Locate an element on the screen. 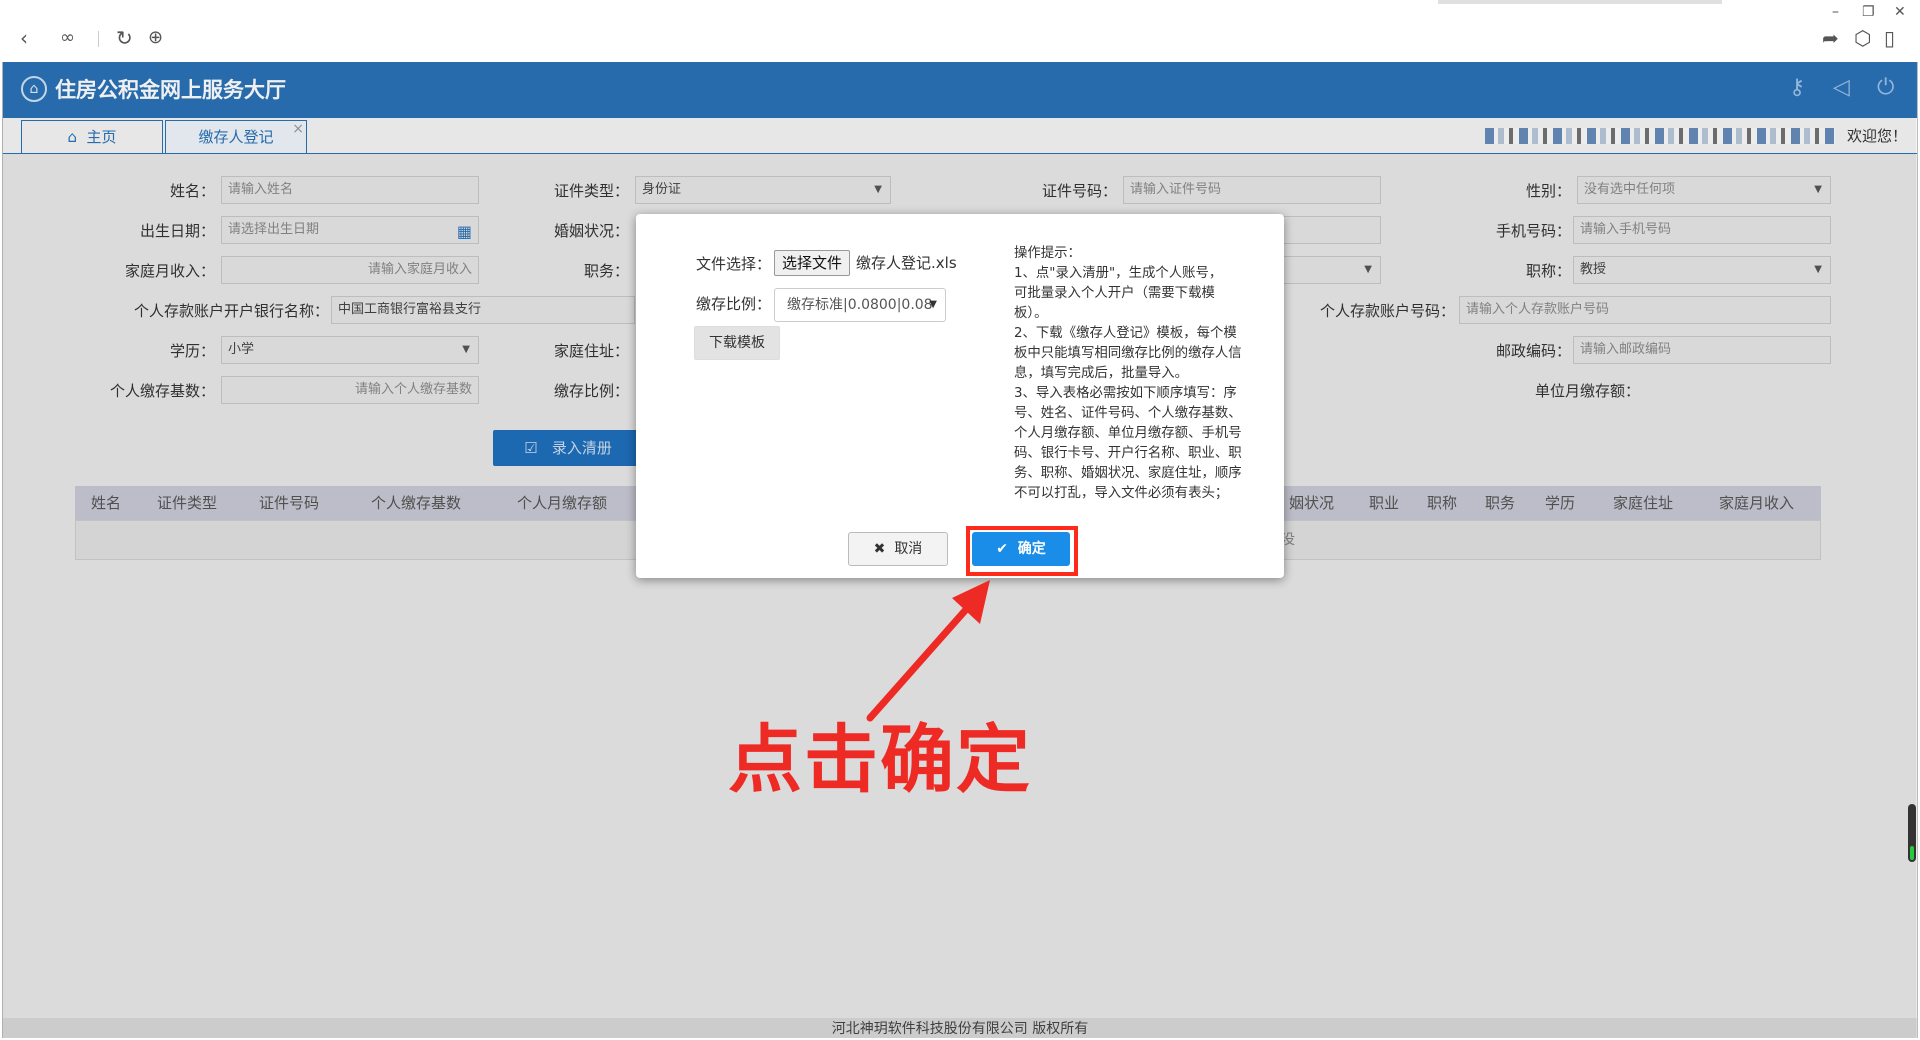 This screenshot has height=1040, width=1920. minimize-icon: – is located at coordinates (1835, 12).